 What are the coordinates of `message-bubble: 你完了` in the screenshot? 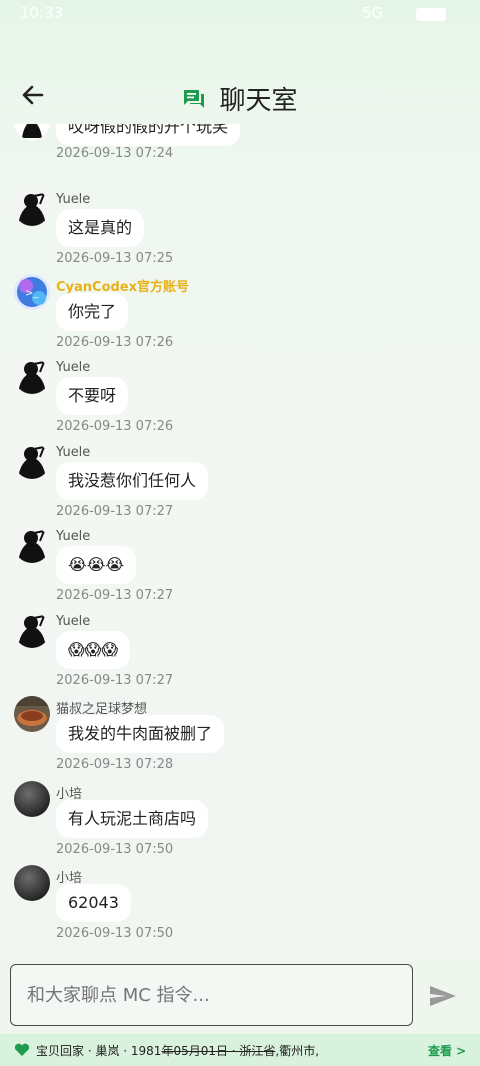 It's located at (92, 312).